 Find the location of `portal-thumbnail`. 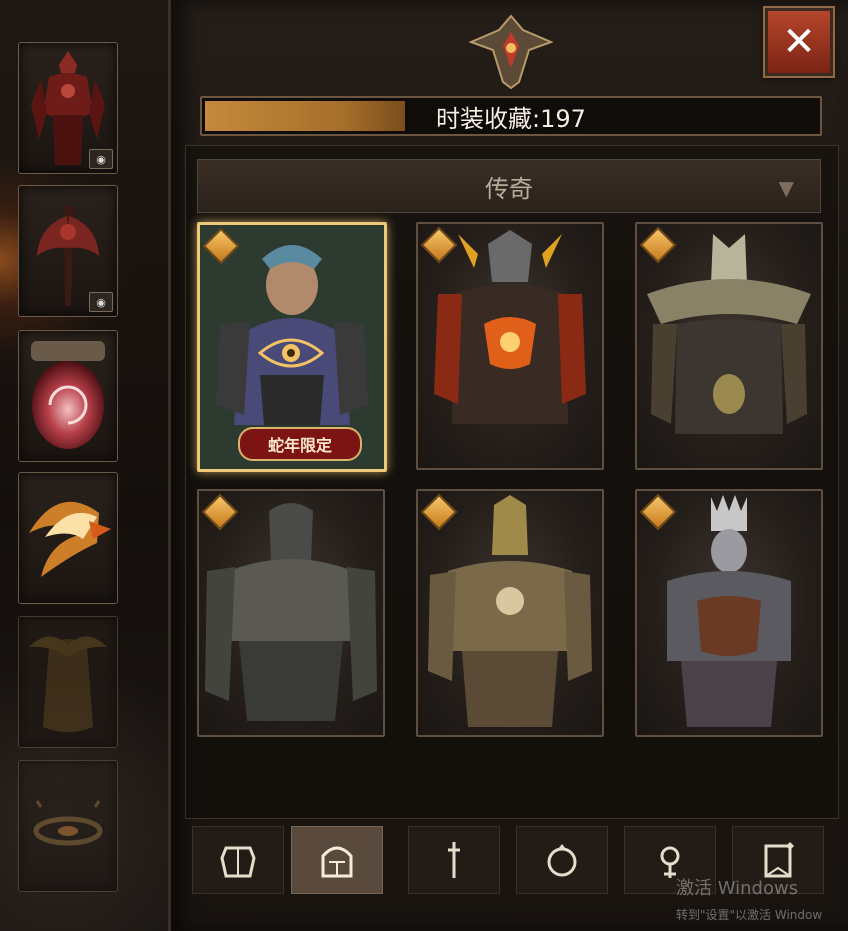

portal-thumbnail is located at coordinates (68, 395).